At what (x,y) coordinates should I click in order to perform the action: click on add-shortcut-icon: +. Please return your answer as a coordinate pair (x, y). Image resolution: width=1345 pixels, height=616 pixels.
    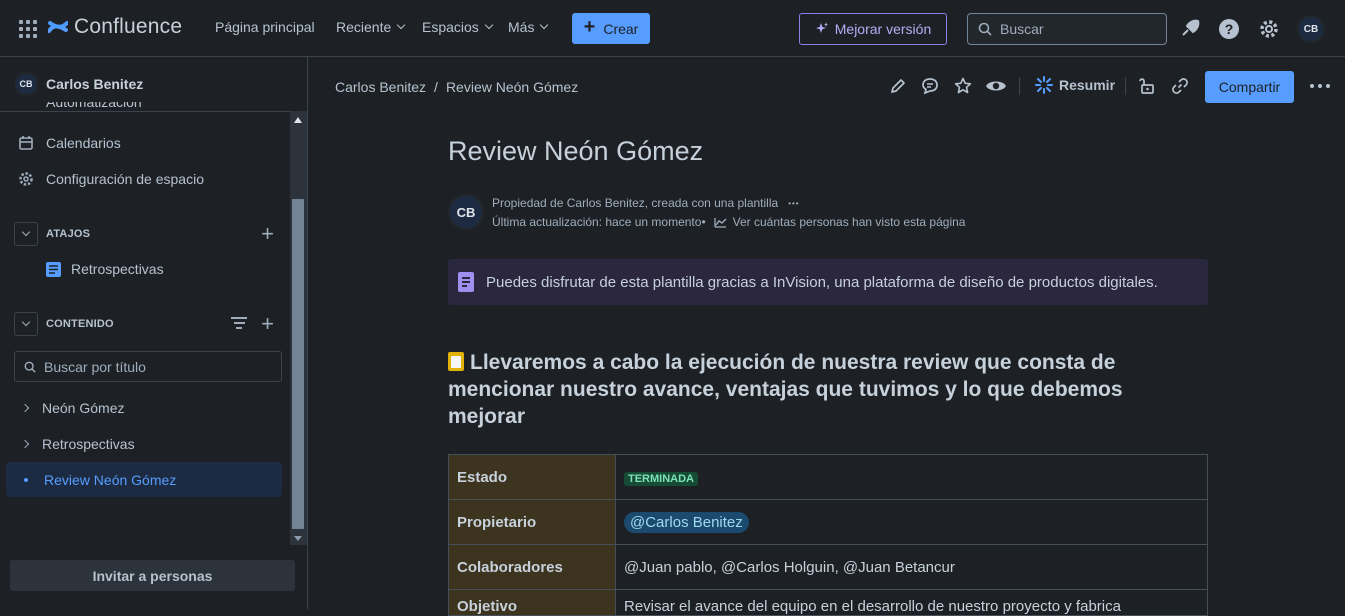
    Looking at the image, I should click on (267, 234).